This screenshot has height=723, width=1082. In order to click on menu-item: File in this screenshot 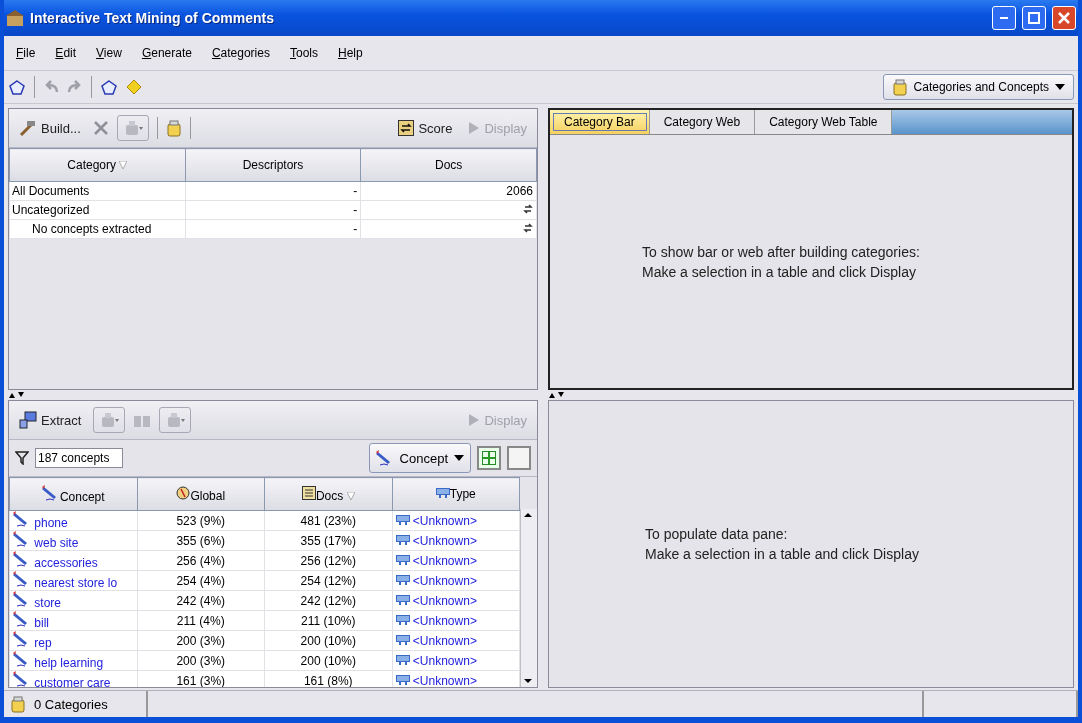, I will do `click(26, 53)`.